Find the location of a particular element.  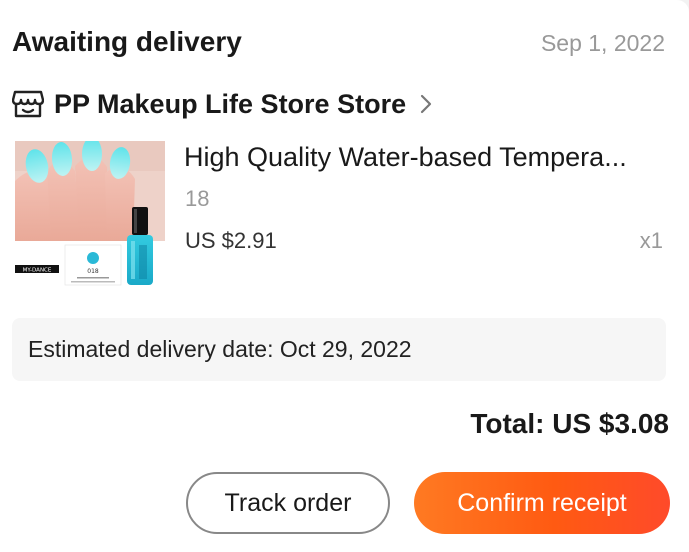

estimated-delivery-banner: Estimated delivery date: Oct 29, 2022 is located at coordinates (339, 349).